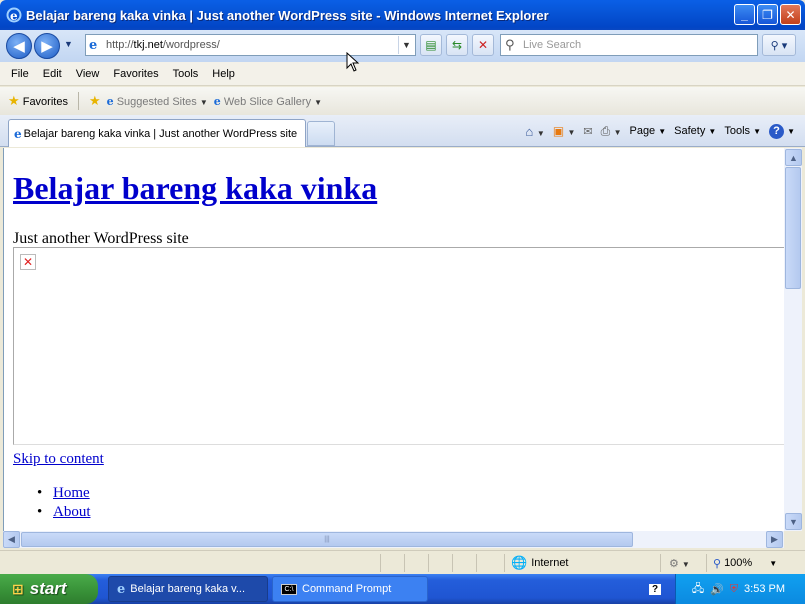  What do you see at coordinates (740, 589) in the screenshot?
I see `system-tray: 🖧 🔊 ⛨ 3:53 PM` at bounding box center [740, 589].